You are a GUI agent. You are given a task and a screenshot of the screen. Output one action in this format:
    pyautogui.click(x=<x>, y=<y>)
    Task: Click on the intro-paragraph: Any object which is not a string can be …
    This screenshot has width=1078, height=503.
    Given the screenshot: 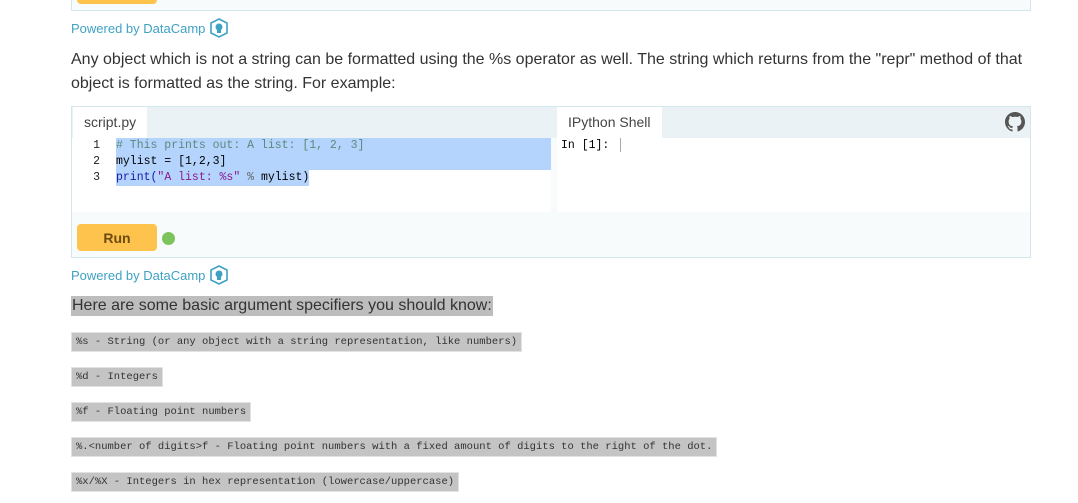 What is the action you would take?
    pyautogui.click(x=547, y=71)
    